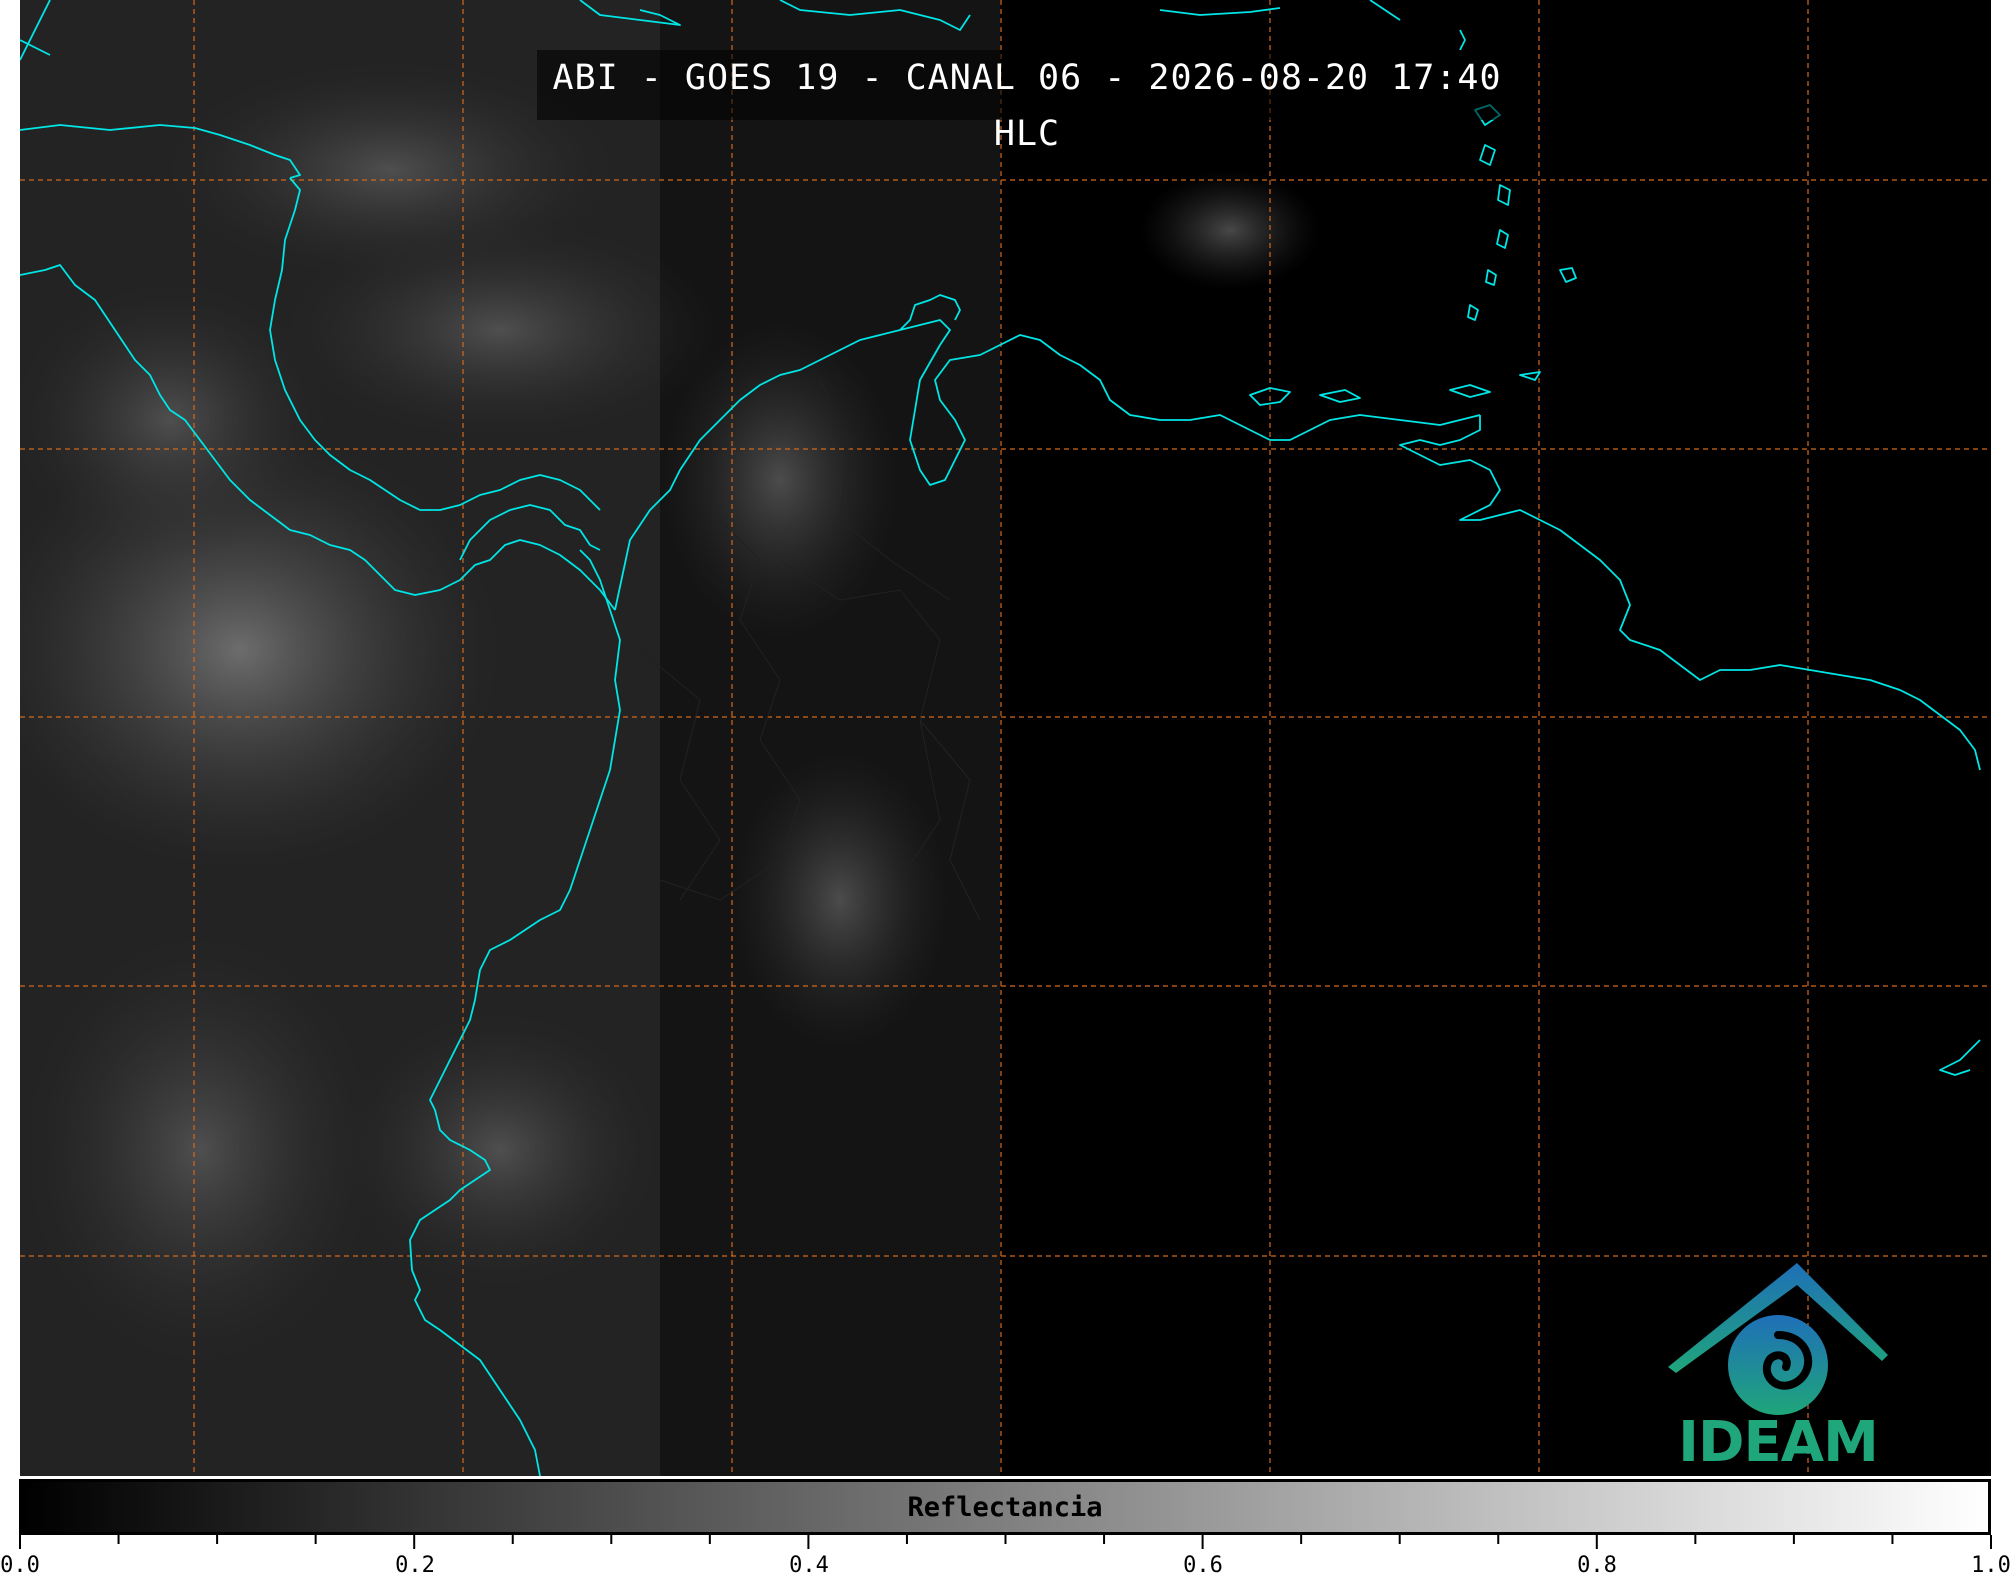 The height and width of the screenshot is (1578, 2011). I want to click on colorbar: Reflectancia, so click(1005, 1507).